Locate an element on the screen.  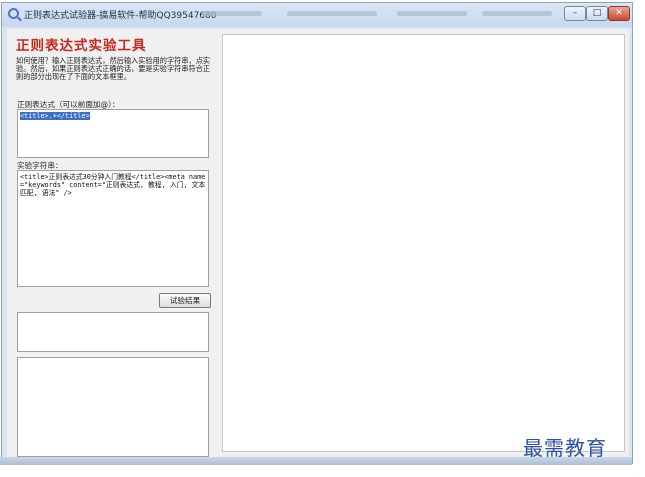
title-bar: 正则表达式试验器-搞易软件-帮助QQ39547680 – □ ✕ is located at coordinates (317, 15).